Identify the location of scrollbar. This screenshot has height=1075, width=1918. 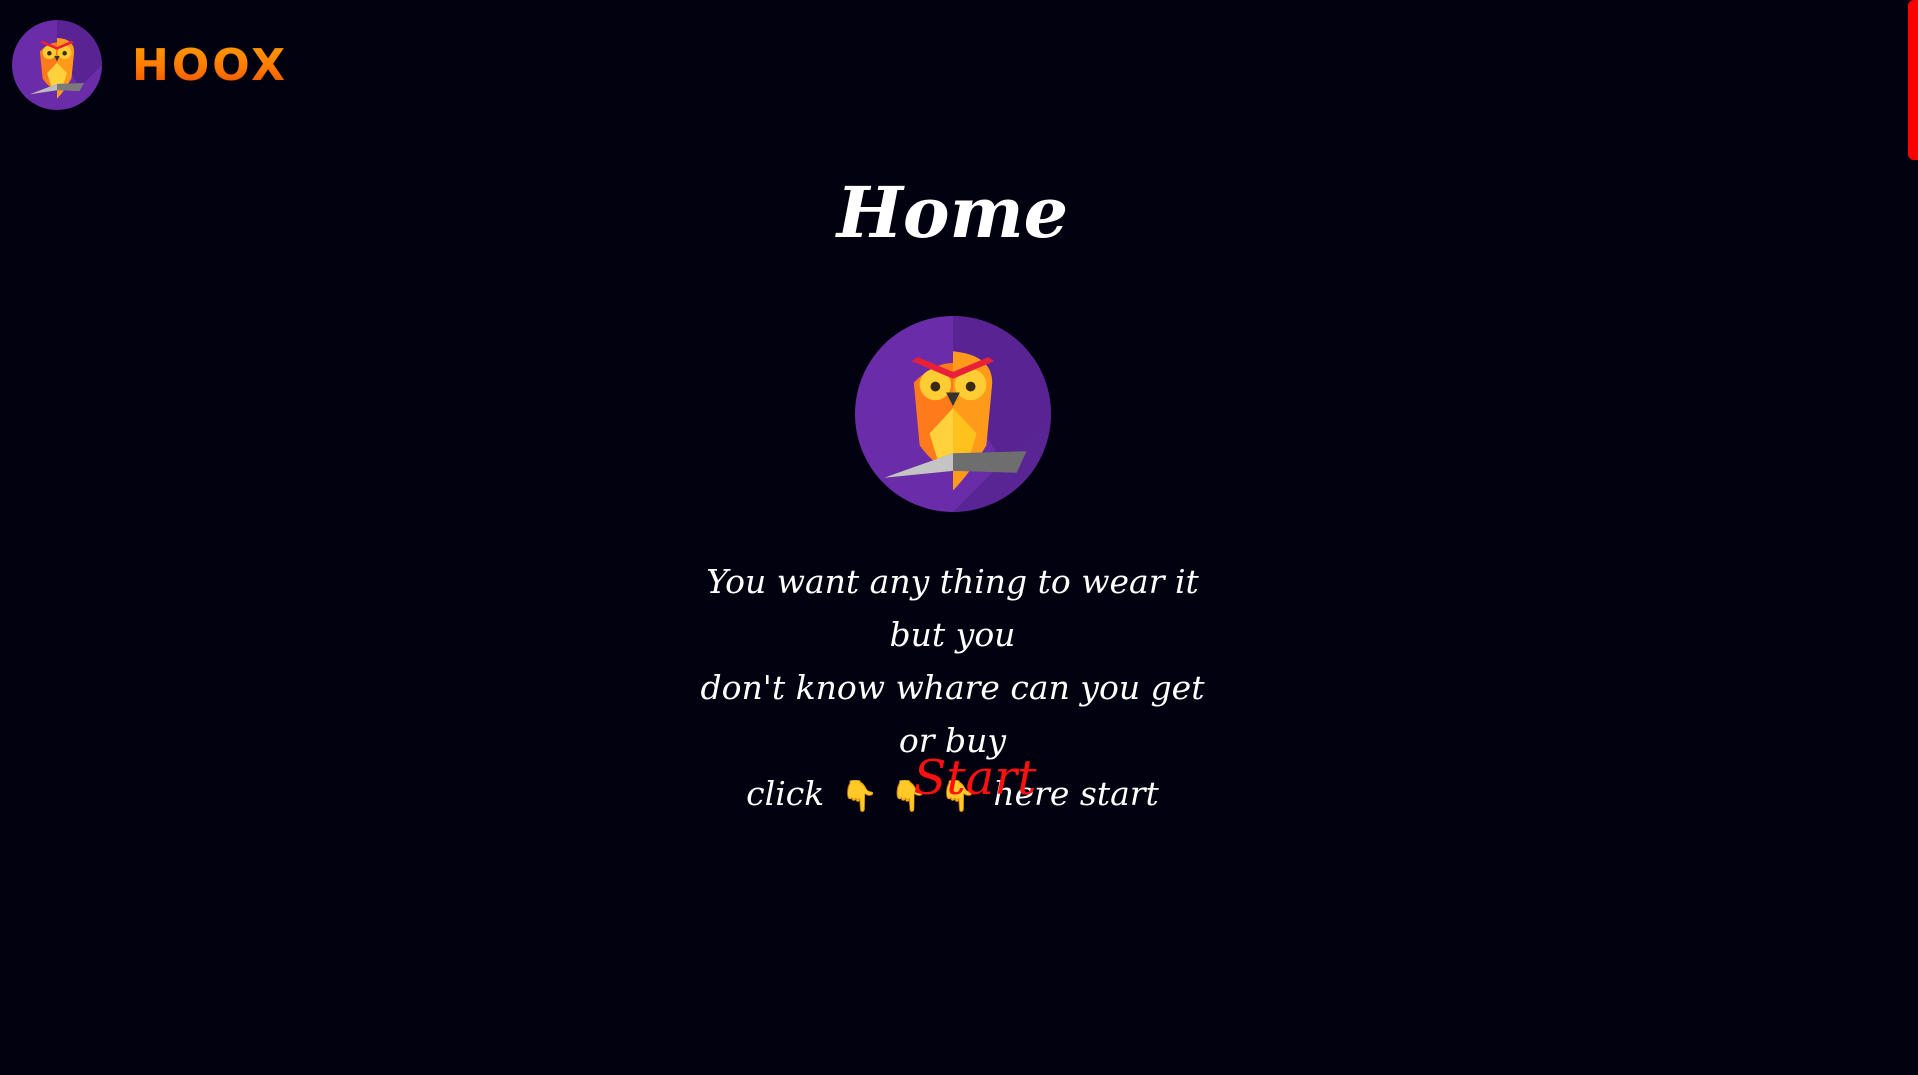
(1912, 537).